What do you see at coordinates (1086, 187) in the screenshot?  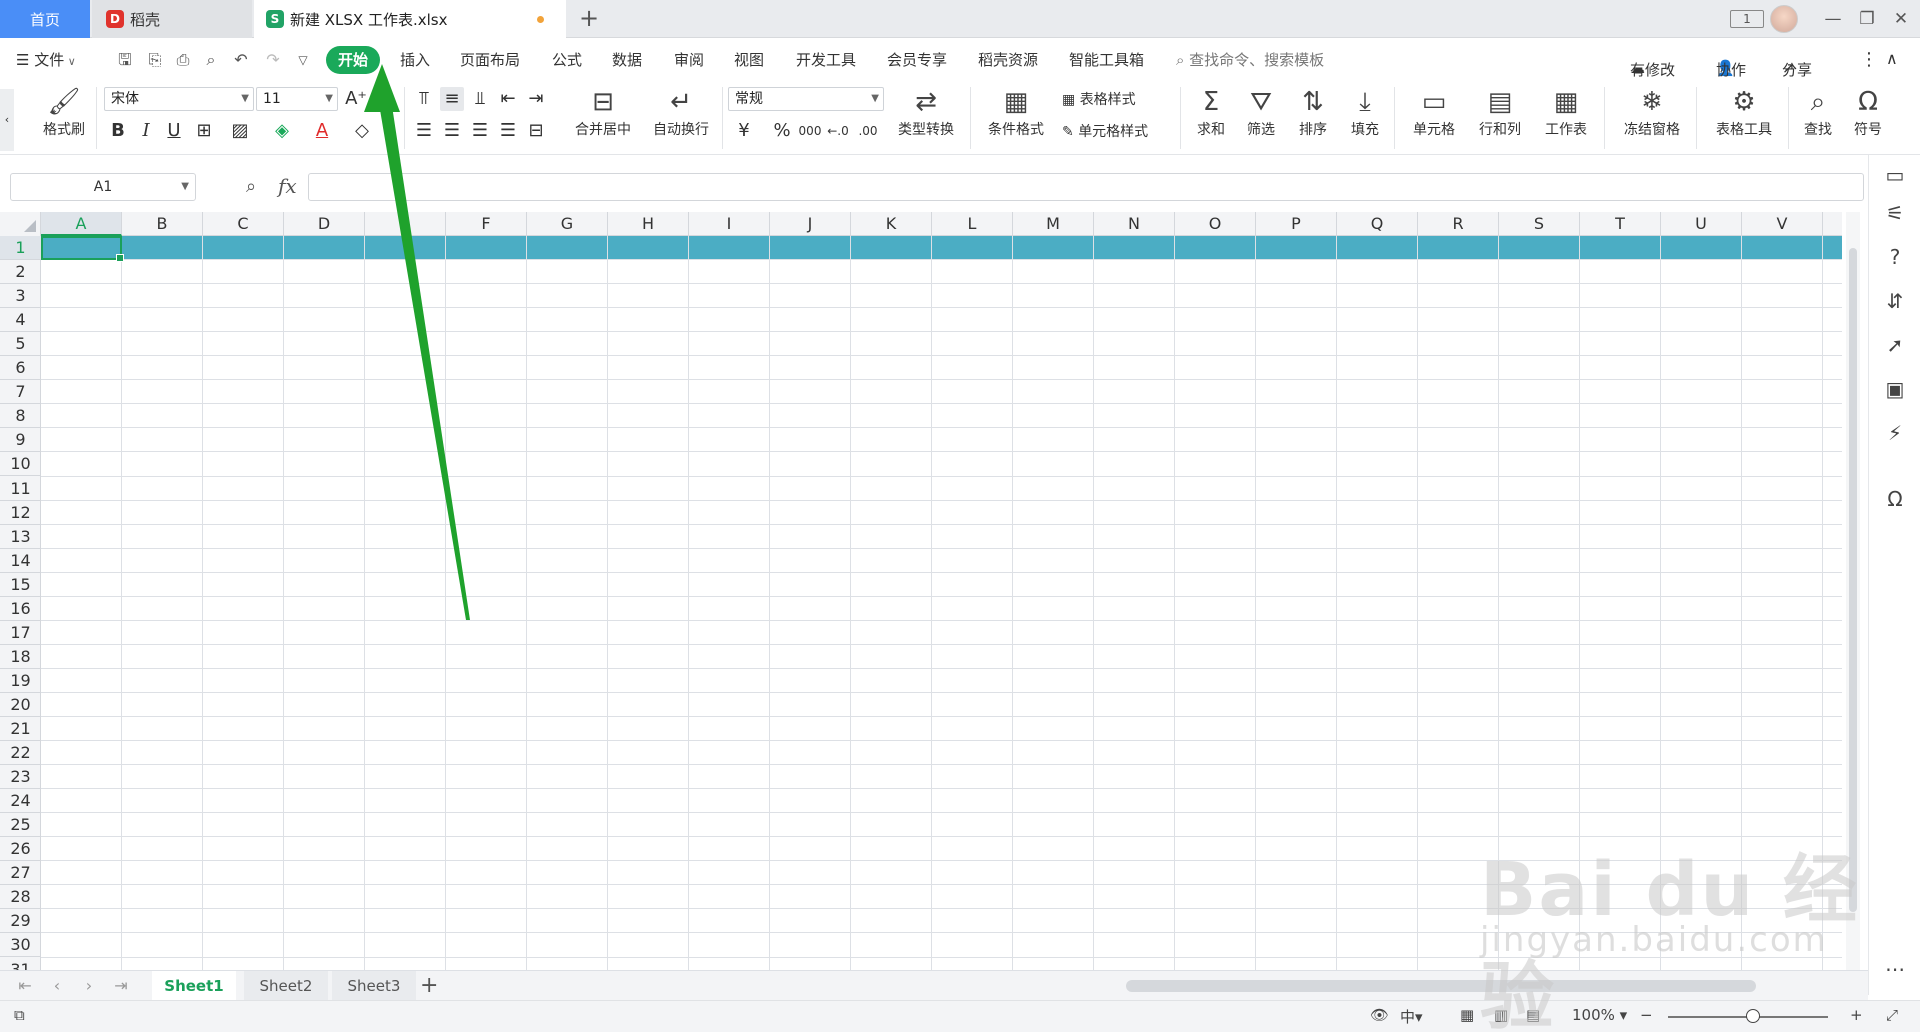 I see `formula-input` at bounding box center [1086, 187].